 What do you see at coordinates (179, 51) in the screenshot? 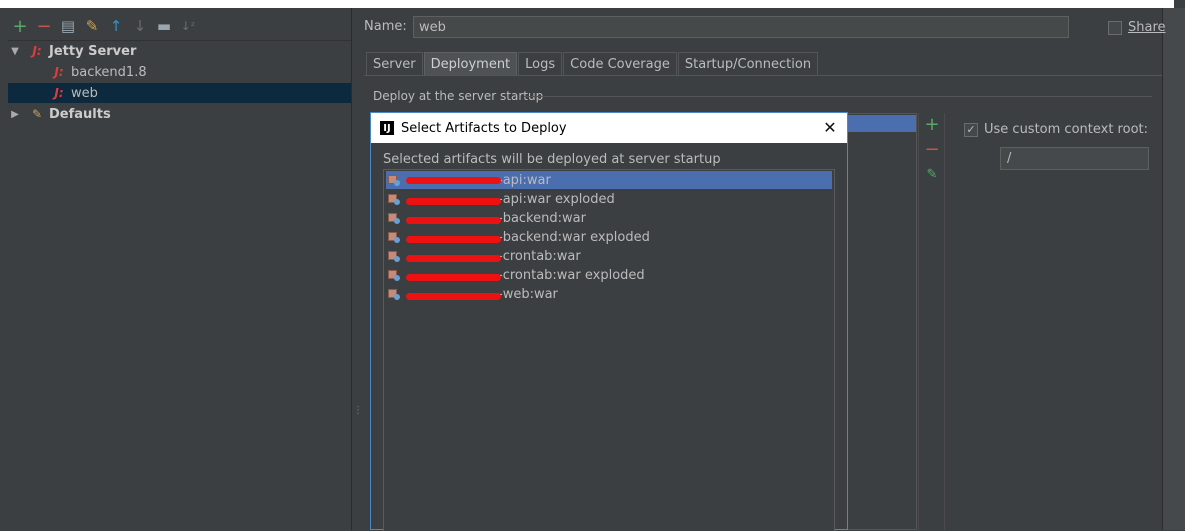
I see `tree-item-jetty-server: ▼ J: Jetty Server` at bounding box center [179, 51].